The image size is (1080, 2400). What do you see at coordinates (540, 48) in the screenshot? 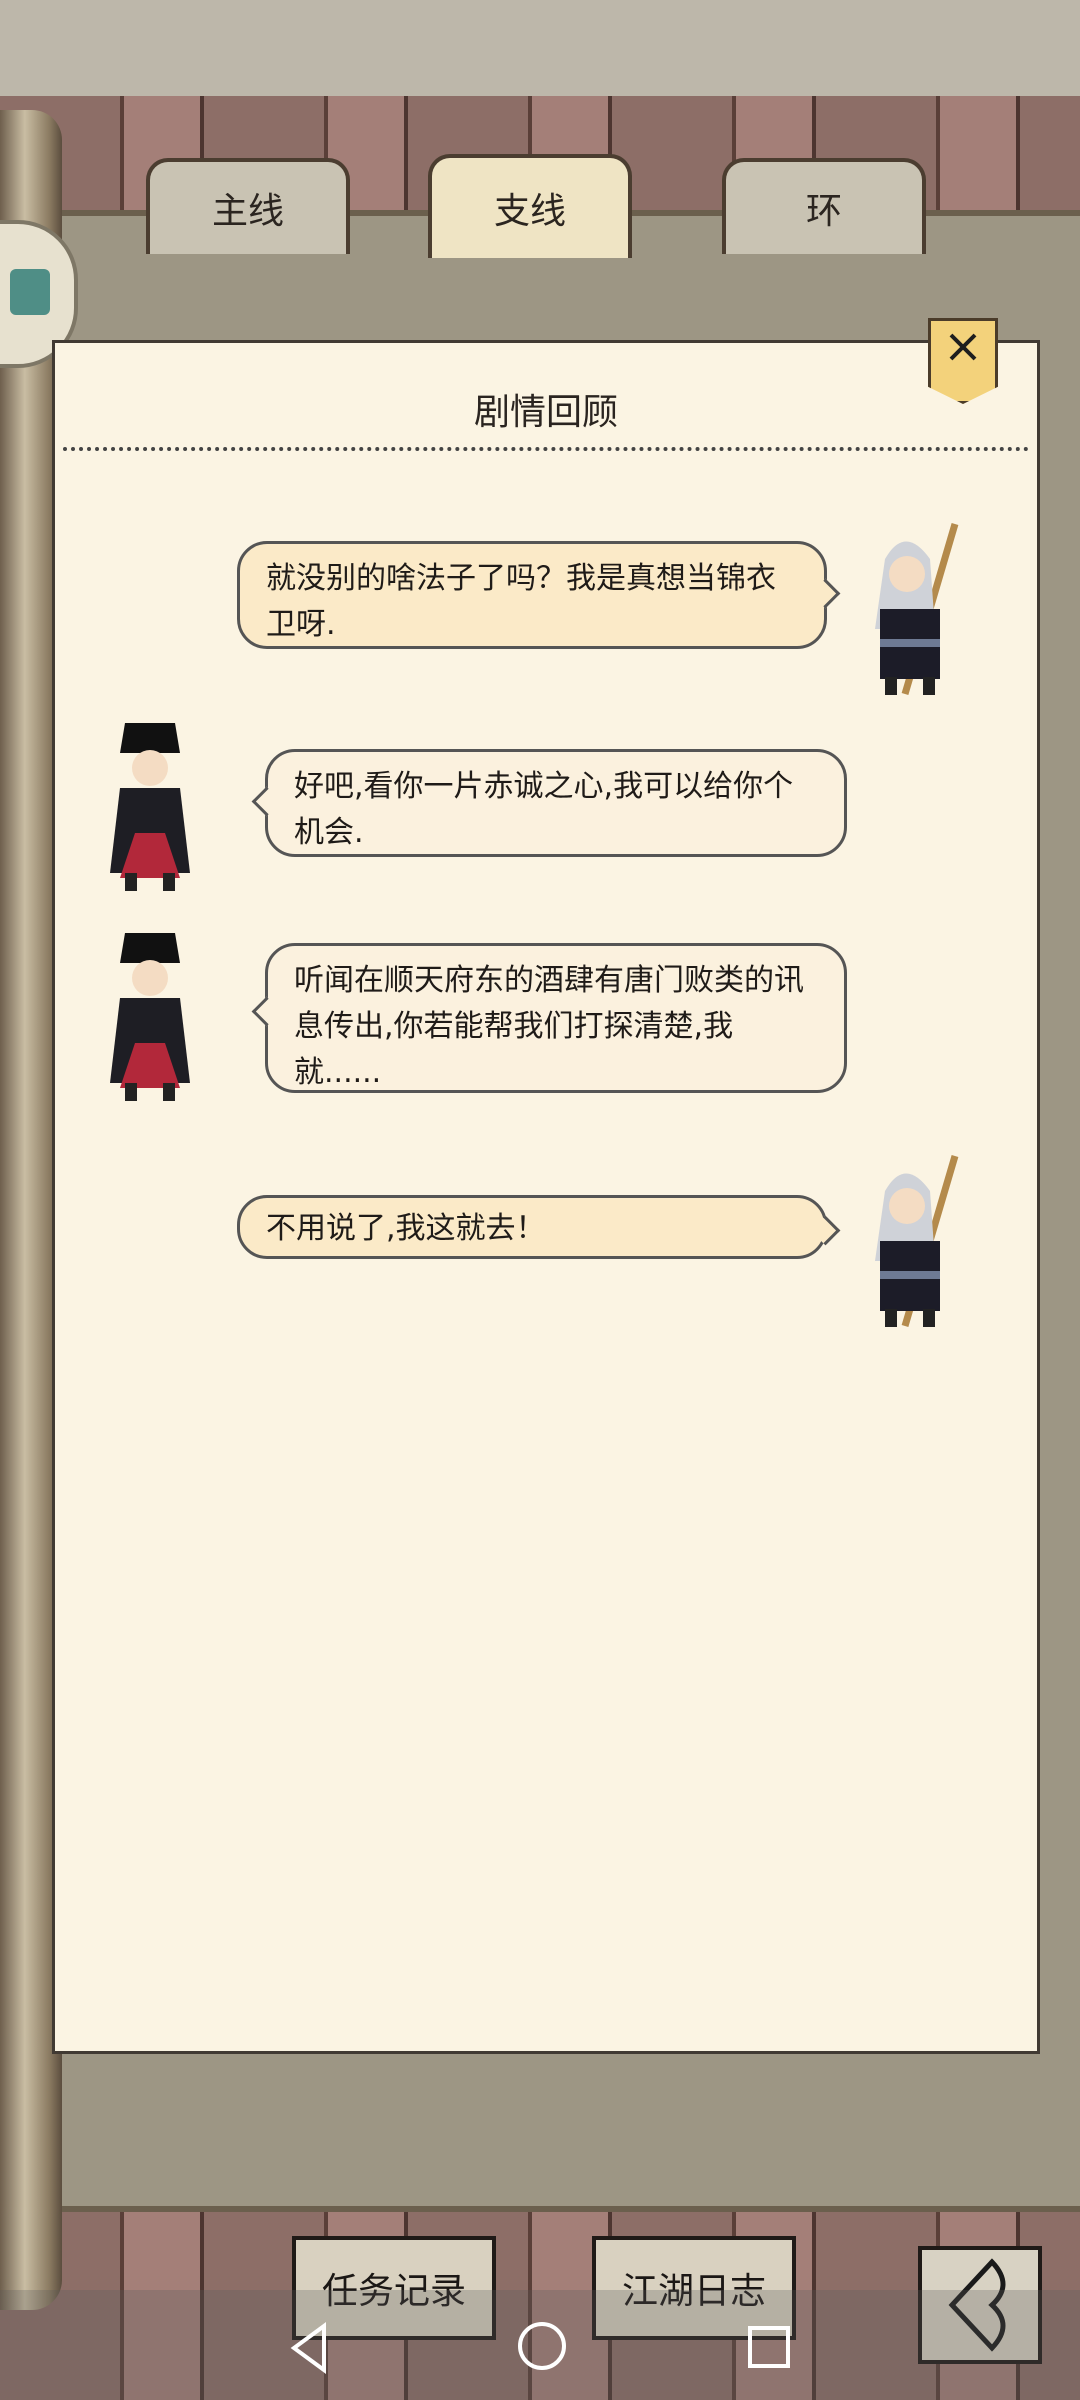
I see `status-bar` at bounding box center [540, 48].